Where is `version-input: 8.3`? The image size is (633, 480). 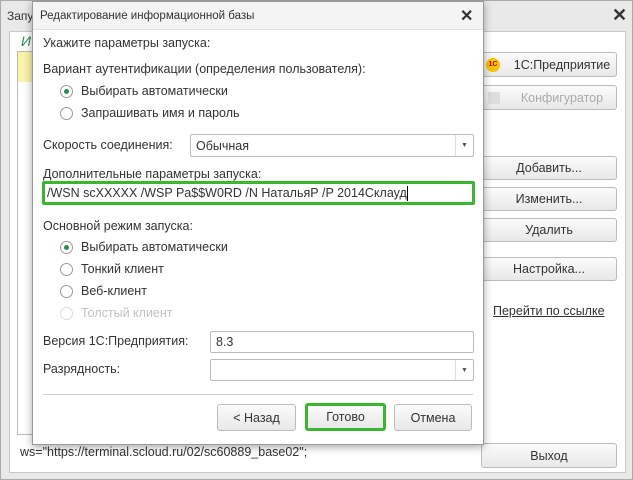
version-input: 8.3 is located at coordinates (342, 342).